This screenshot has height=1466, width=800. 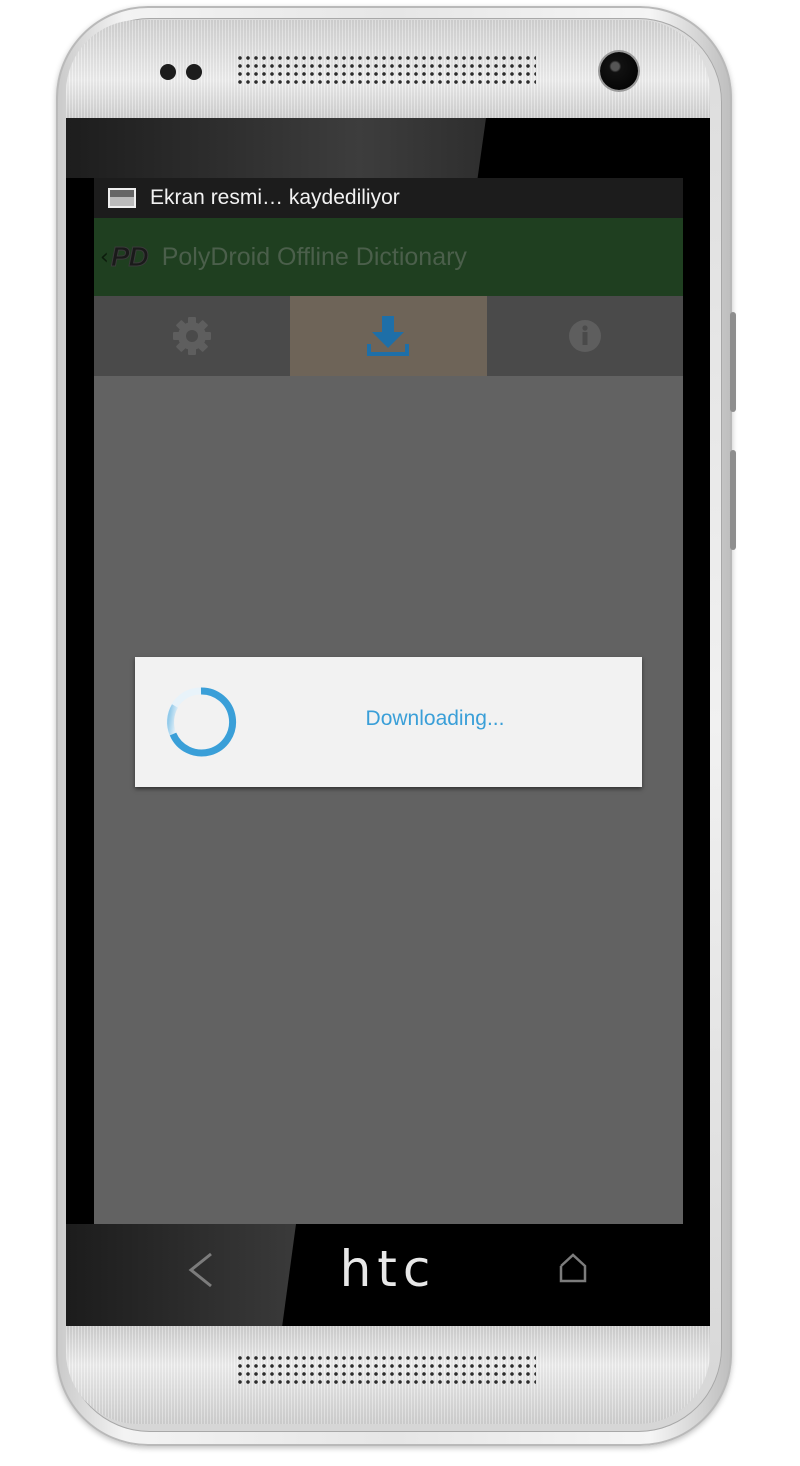 What do you see at coordinates (104, 257) in the screenshot?
I see `up-caret-icon: ‹` at bounding box center [104, 257].